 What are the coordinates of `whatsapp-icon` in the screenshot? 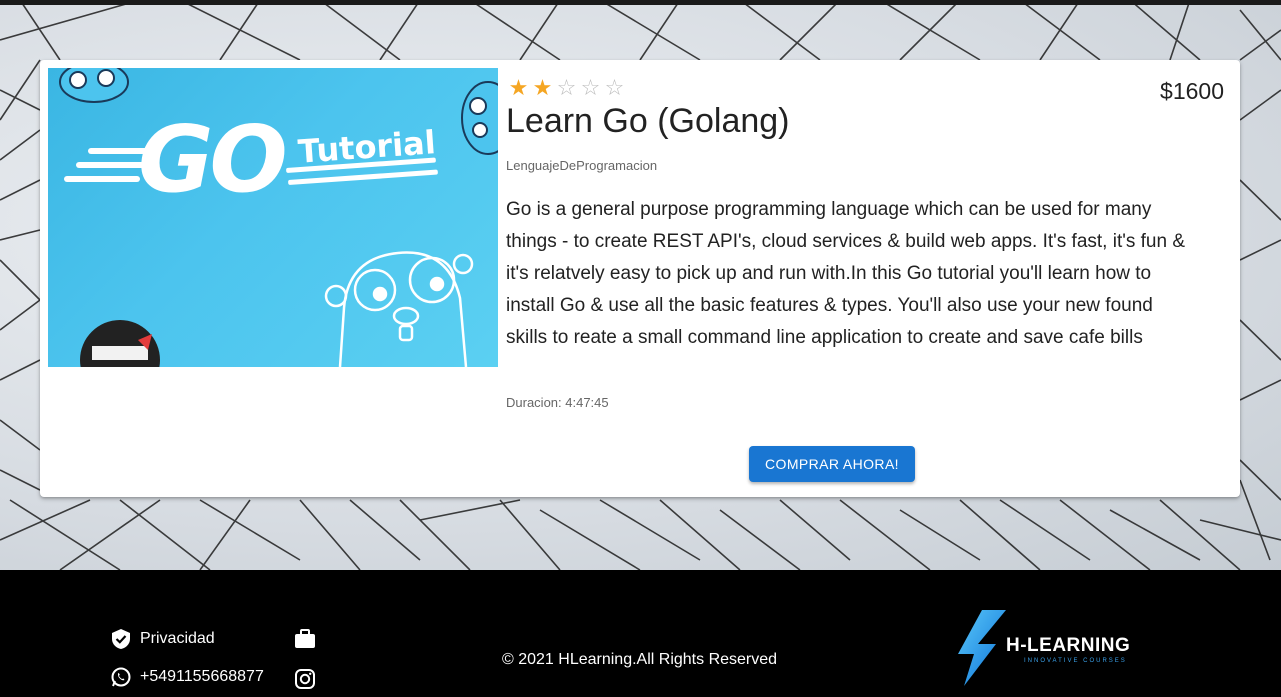 It's located at (121, 677).